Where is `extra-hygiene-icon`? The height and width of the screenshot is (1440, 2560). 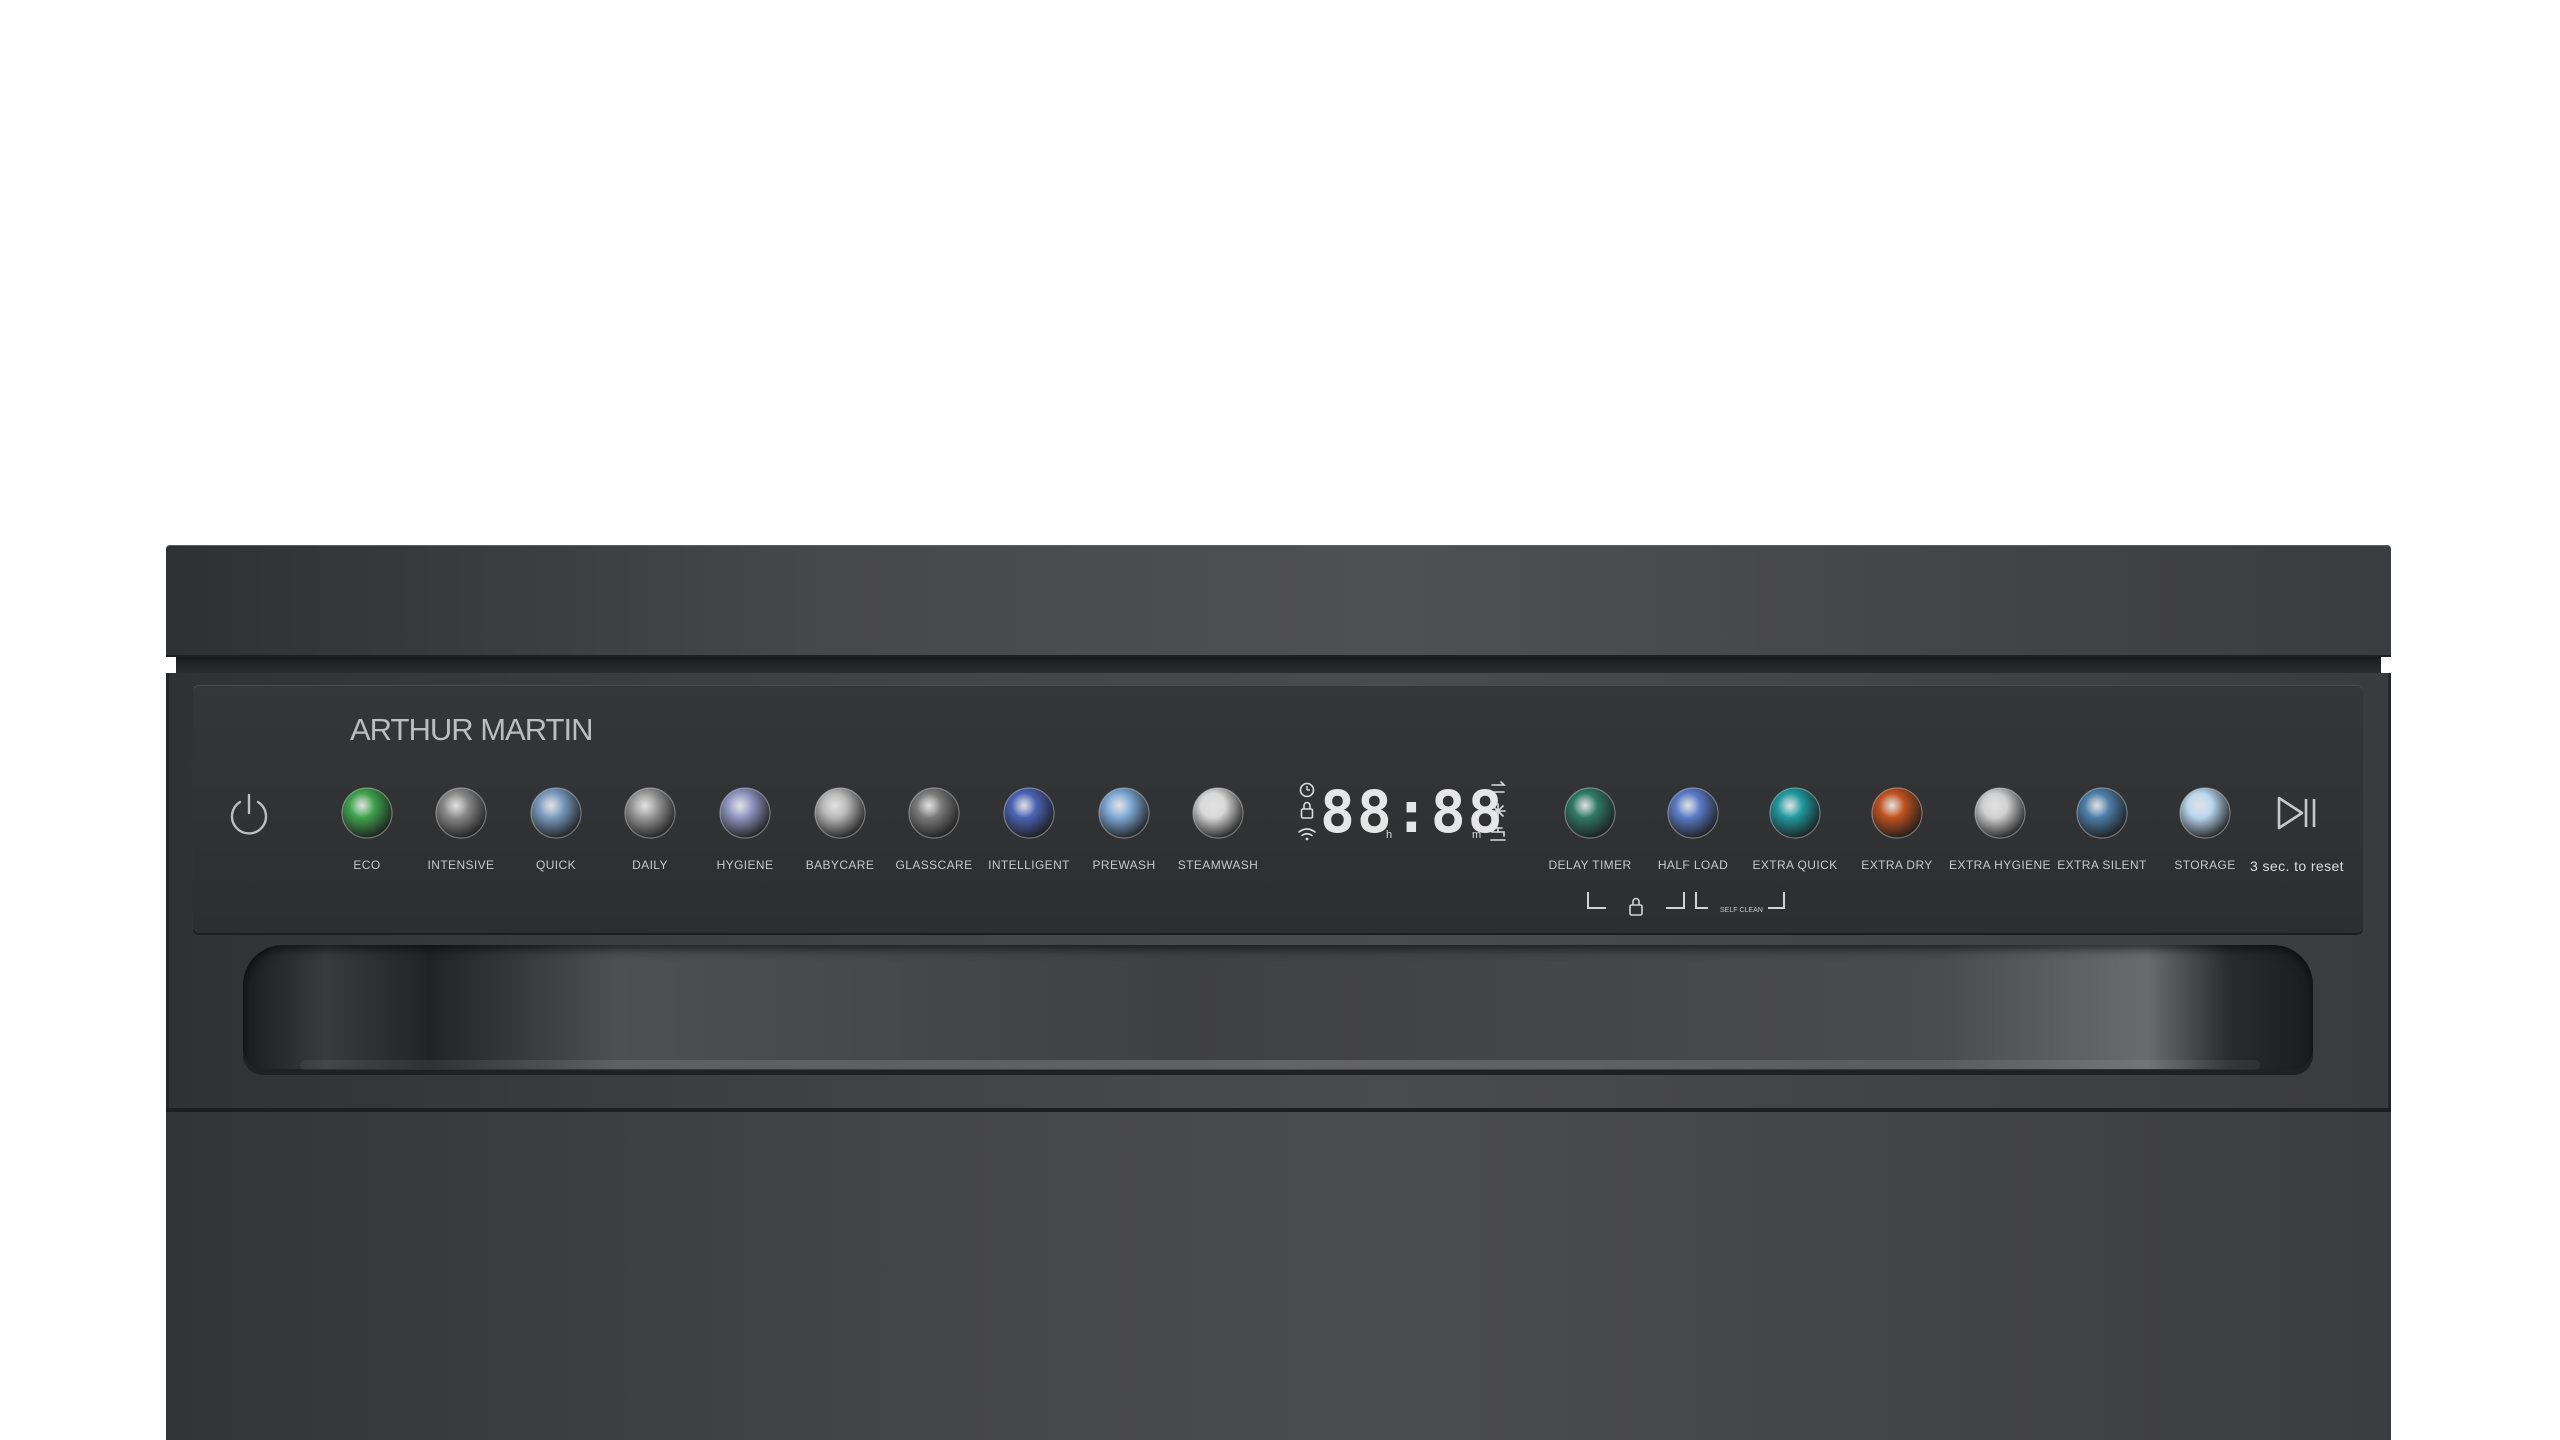
extra-hygiene-icon is located at coordinates (2000, 813).